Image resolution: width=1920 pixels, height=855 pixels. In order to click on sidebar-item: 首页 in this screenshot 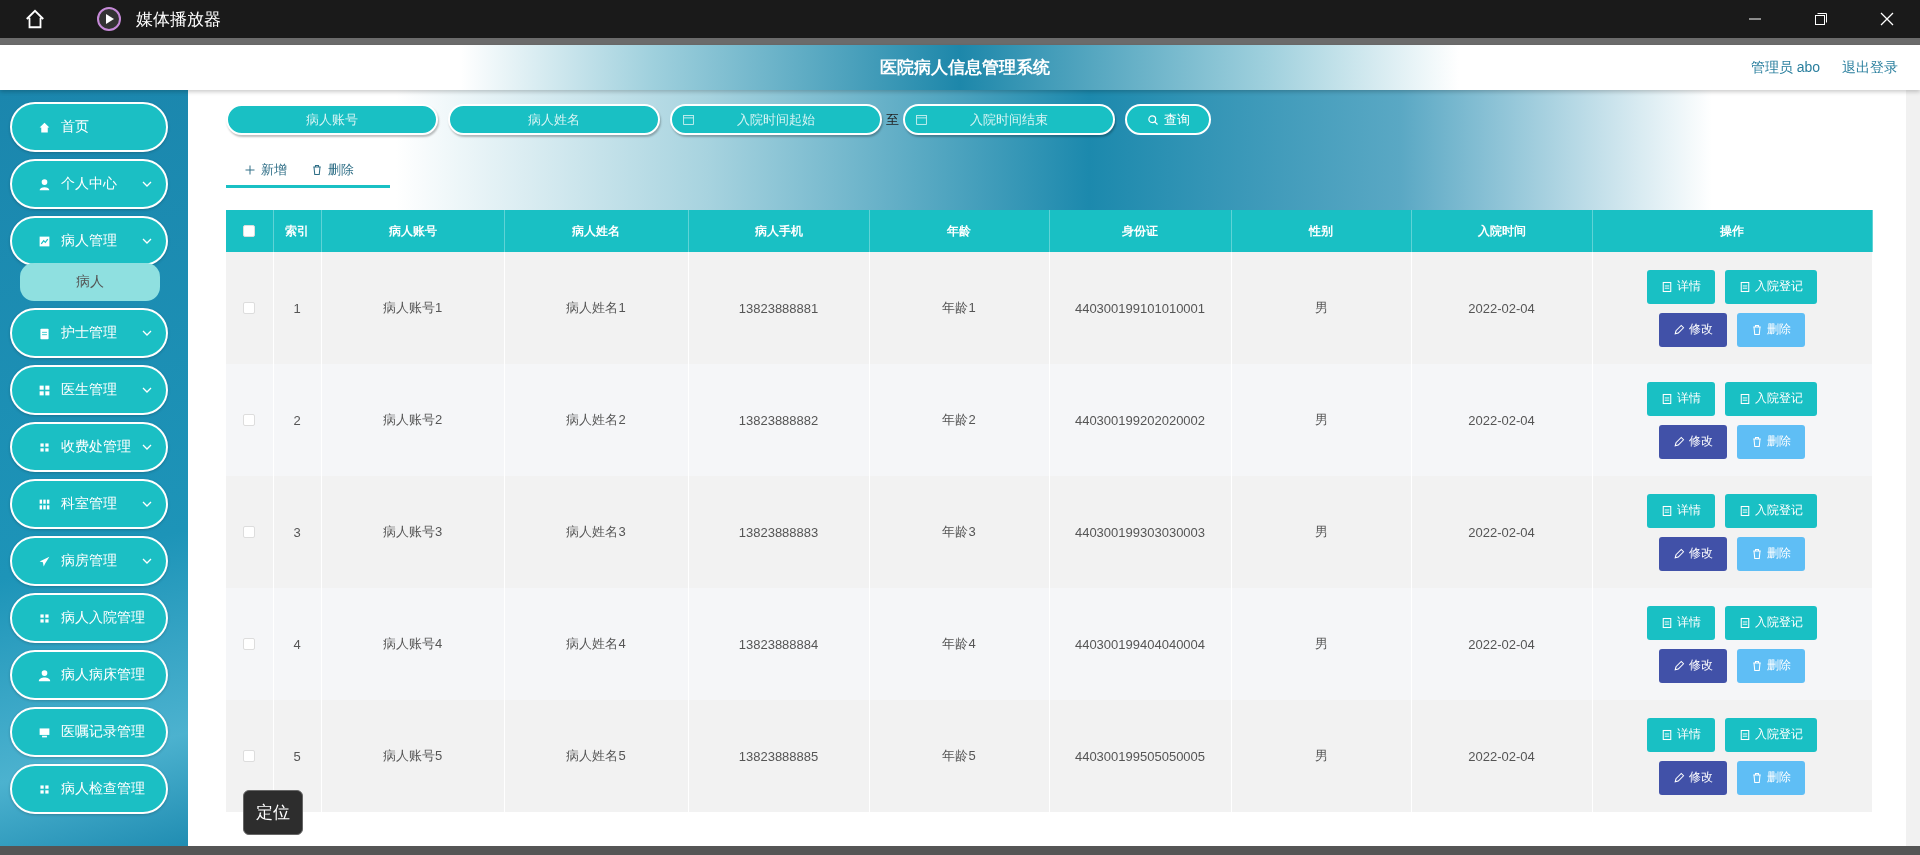, I will do `click(89, 127)`.